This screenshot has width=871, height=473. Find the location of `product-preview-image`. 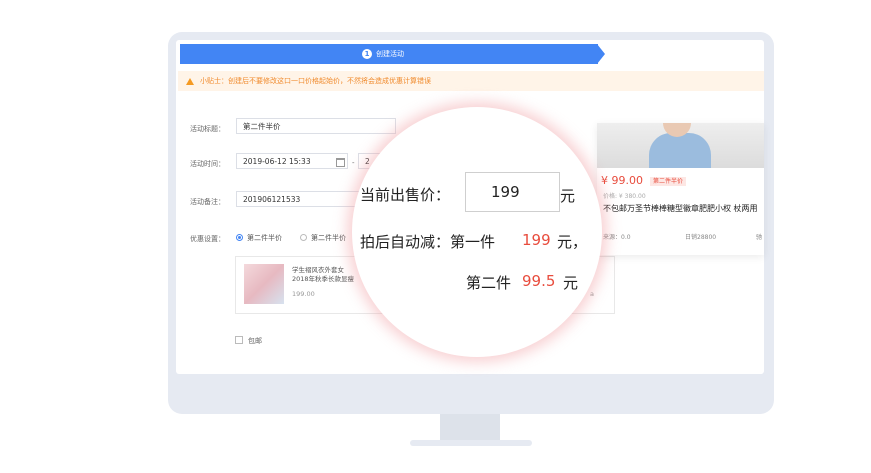

product-preview-image is located at coordinates (680, 145).